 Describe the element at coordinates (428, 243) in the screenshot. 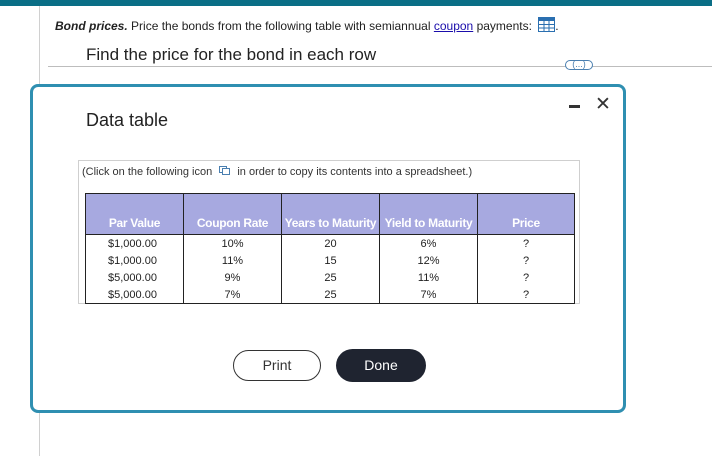

I see `cell-yield: 6%` at that location.